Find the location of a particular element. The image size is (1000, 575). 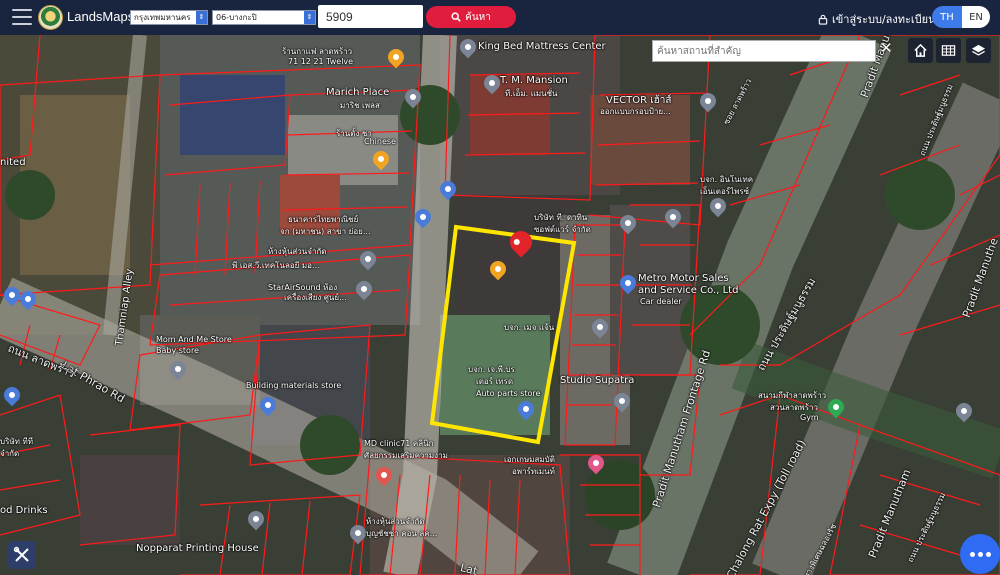

map-label: มาริช เพลส is located at coordinates (360, 105).